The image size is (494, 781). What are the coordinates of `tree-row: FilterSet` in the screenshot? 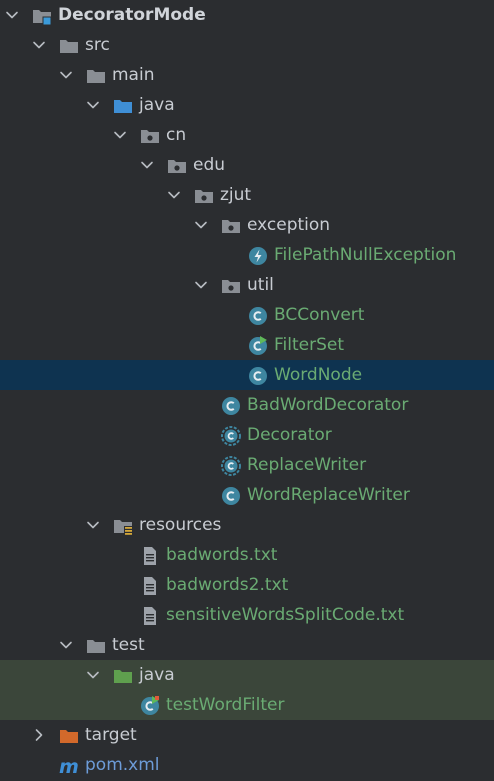 It's located at (247, 345).